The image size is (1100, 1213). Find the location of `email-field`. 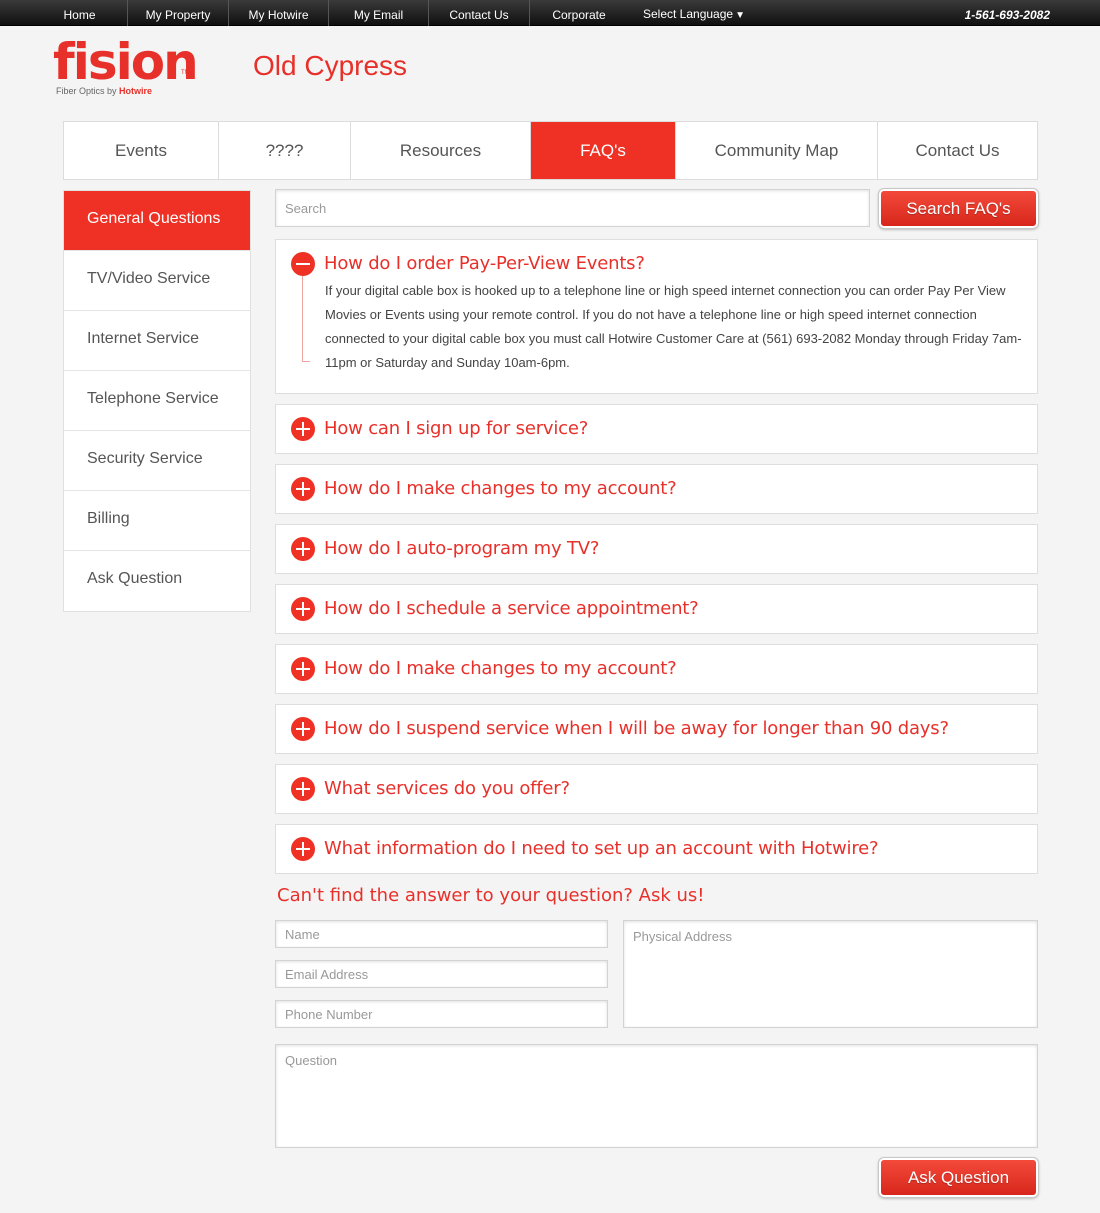

email-field is located at coordinates (441, 974).